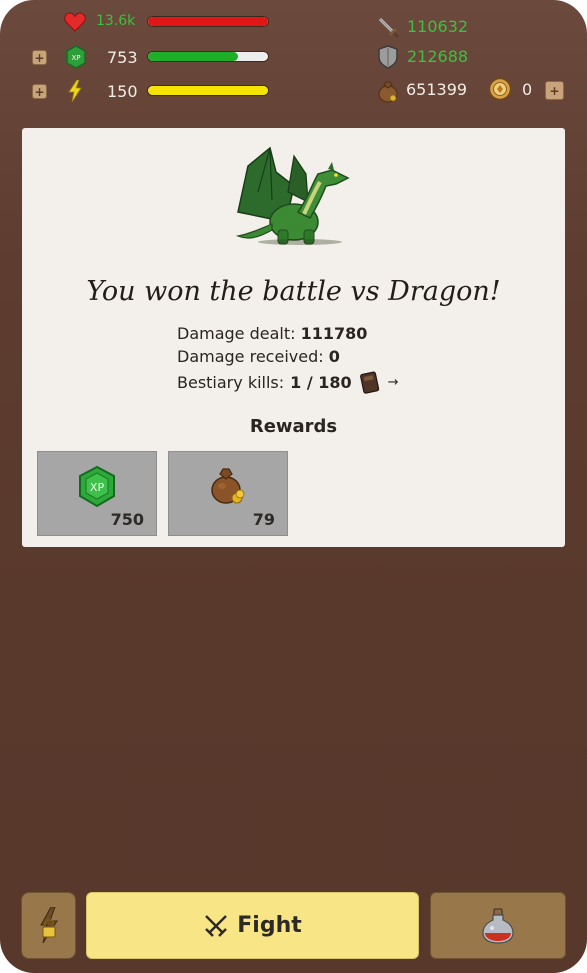 The width and height of the screenshot is (587, 973). I want to click on lightning-icon, so click(75, 91).